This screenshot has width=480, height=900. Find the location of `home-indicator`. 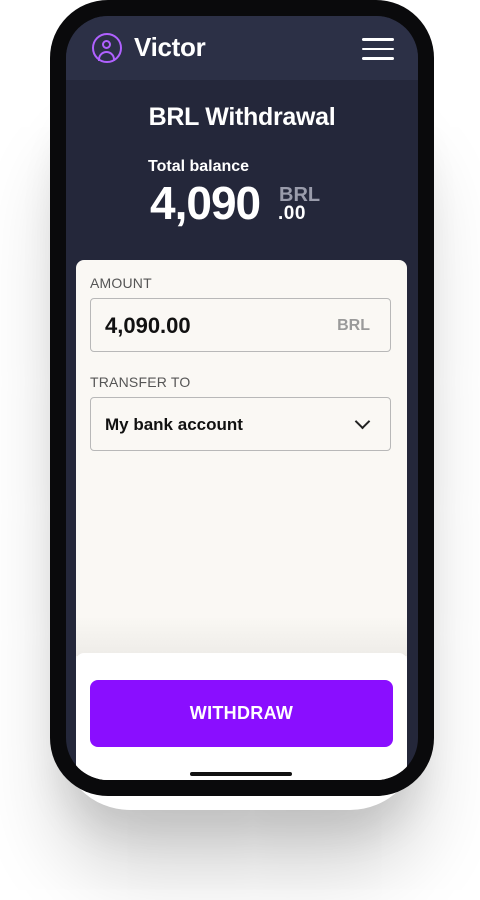

home-indicator is located at coordinates (241, 774).